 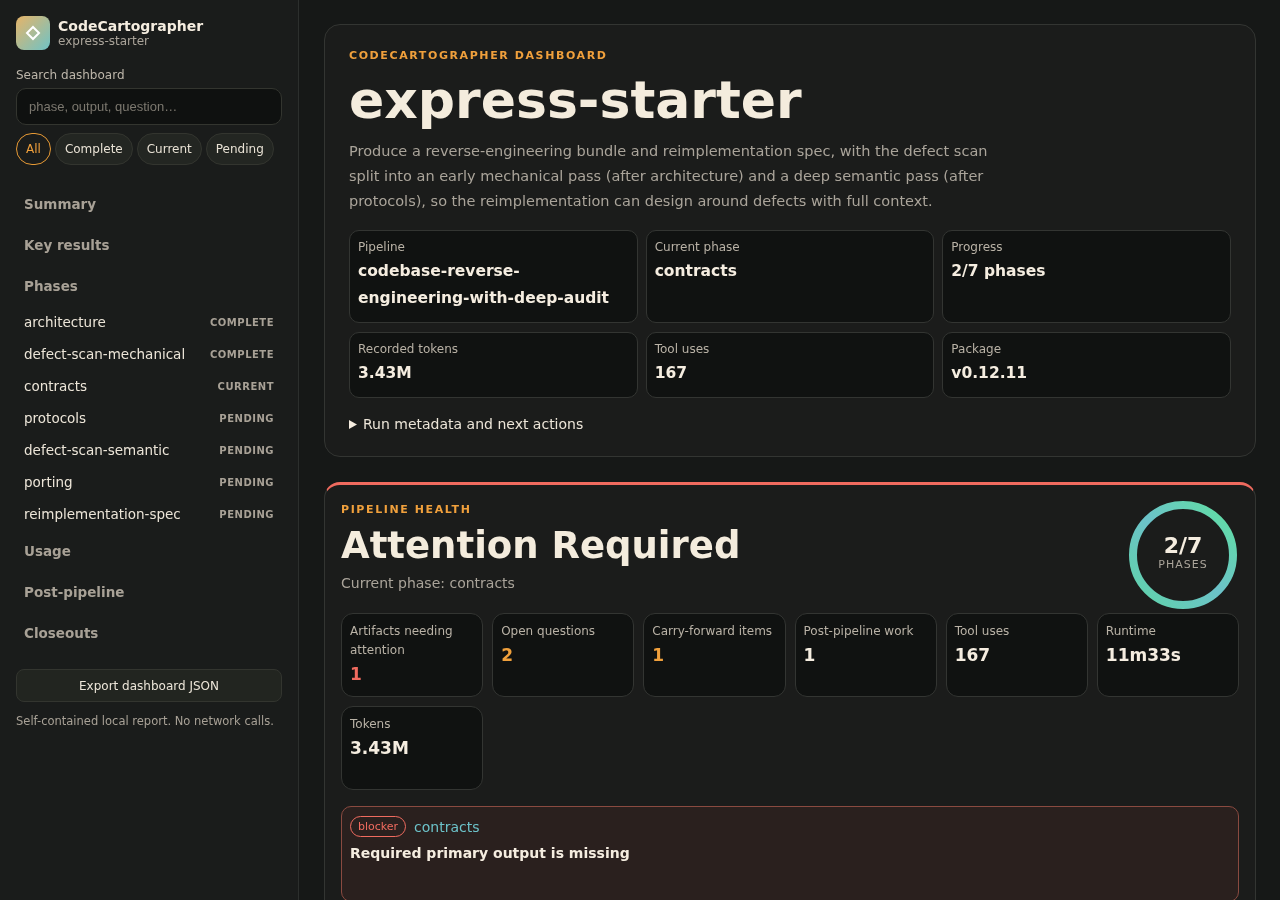 I want to click on fact-value: 3.43M, so click(x=385, y=374).